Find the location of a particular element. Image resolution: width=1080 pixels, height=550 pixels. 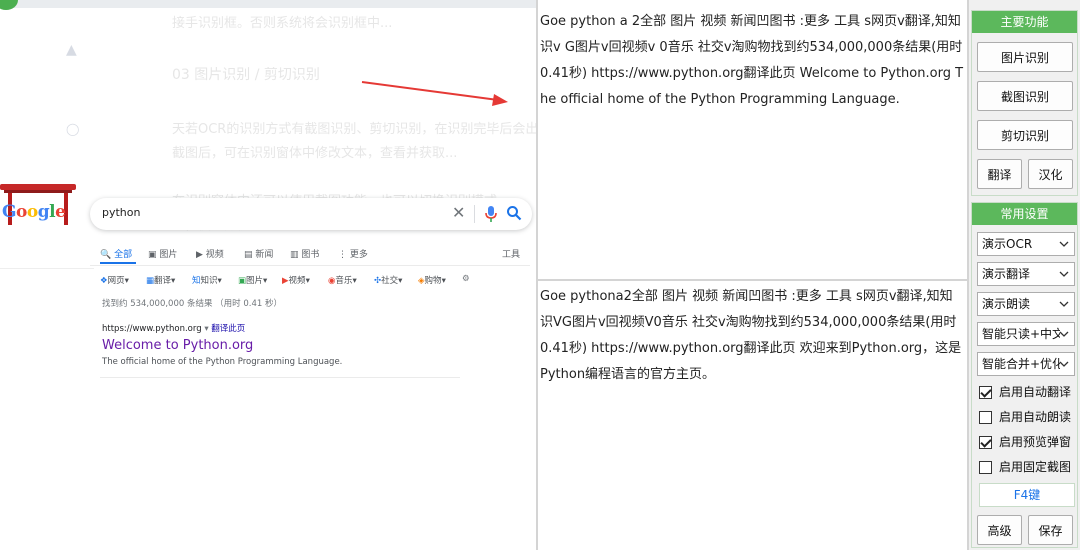

result-url: https://www.python.org is located at coordinates (152, 329).